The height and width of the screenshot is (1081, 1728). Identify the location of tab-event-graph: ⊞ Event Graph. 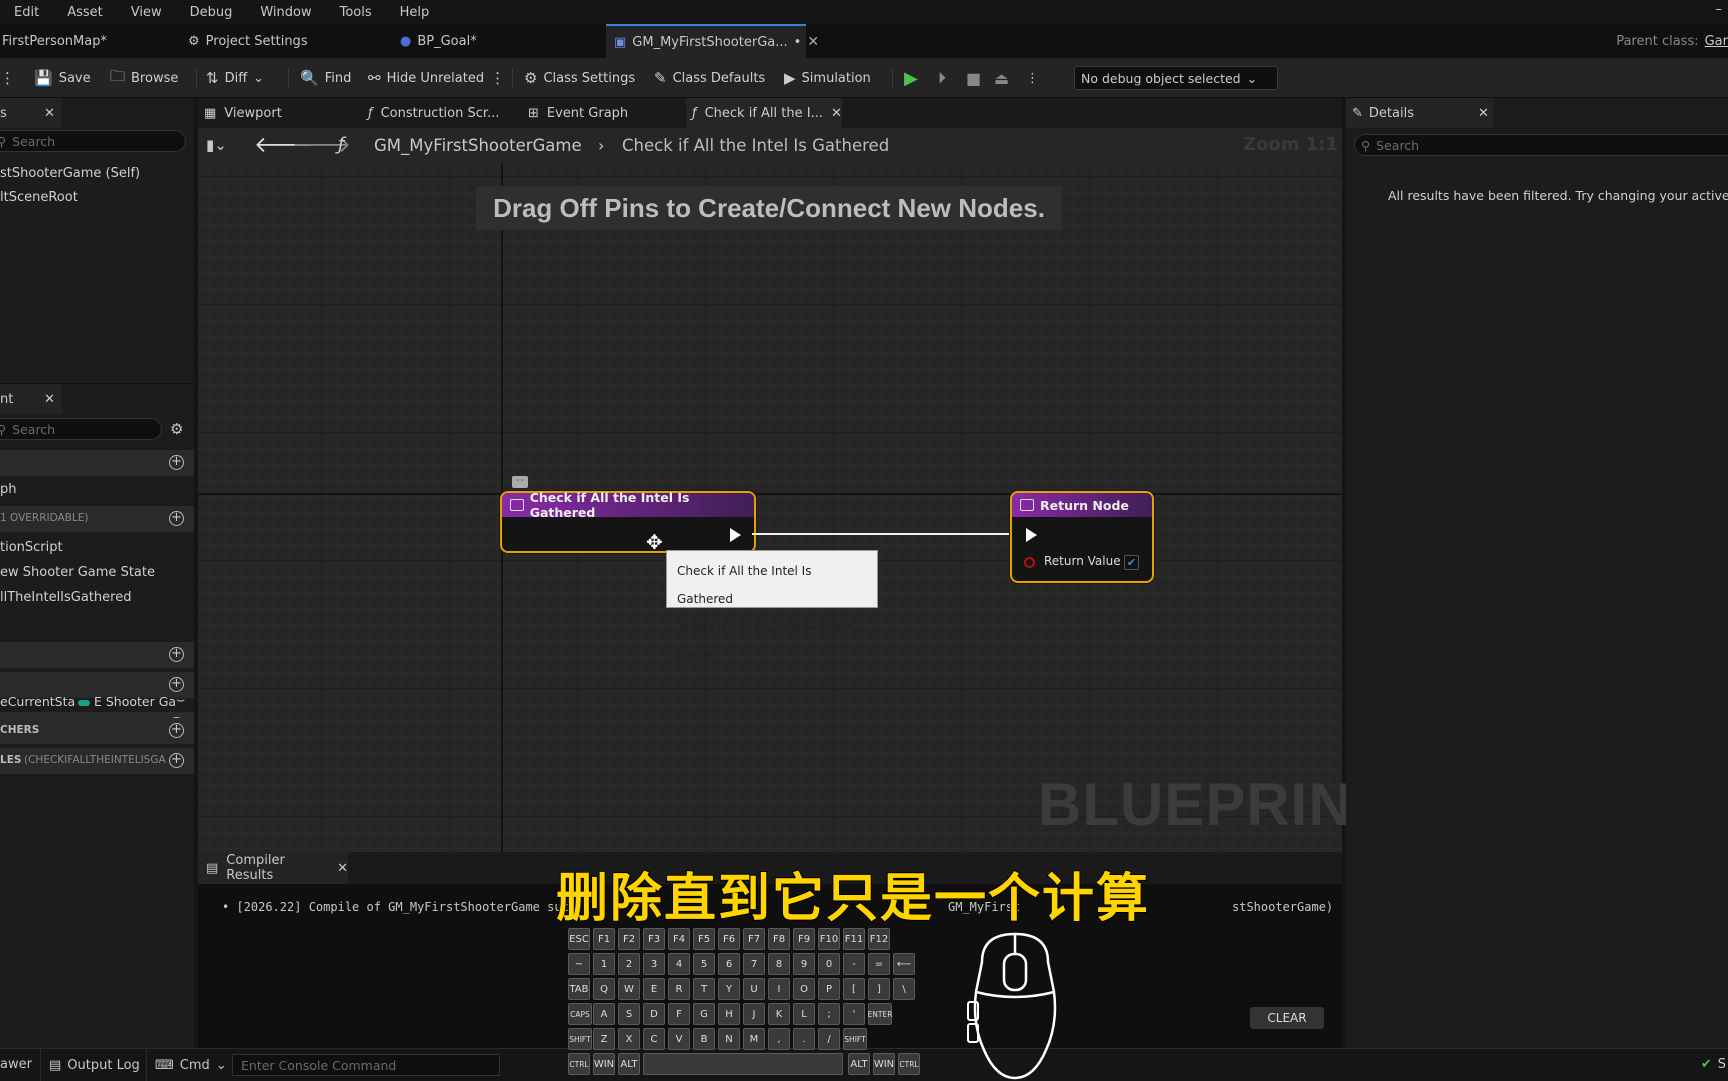
(578, 113).